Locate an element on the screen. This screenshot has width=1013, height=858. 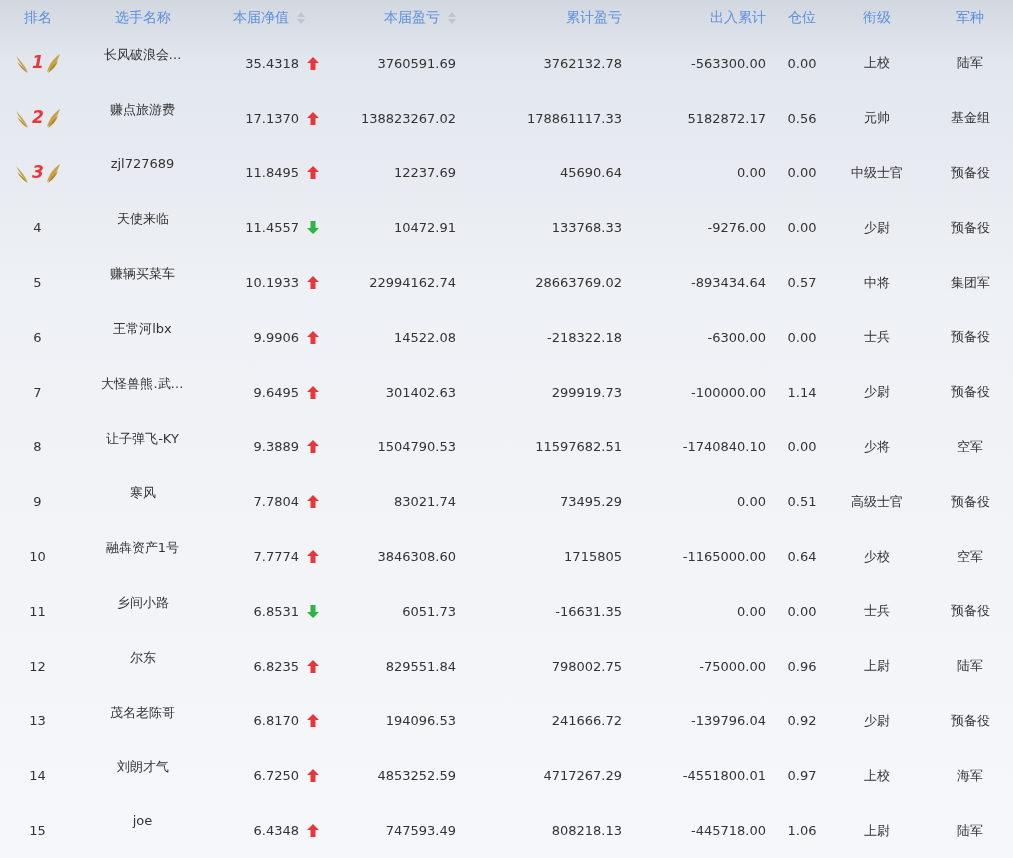
player-name: 赚点旅游费 is located at coordinates (142, 109).